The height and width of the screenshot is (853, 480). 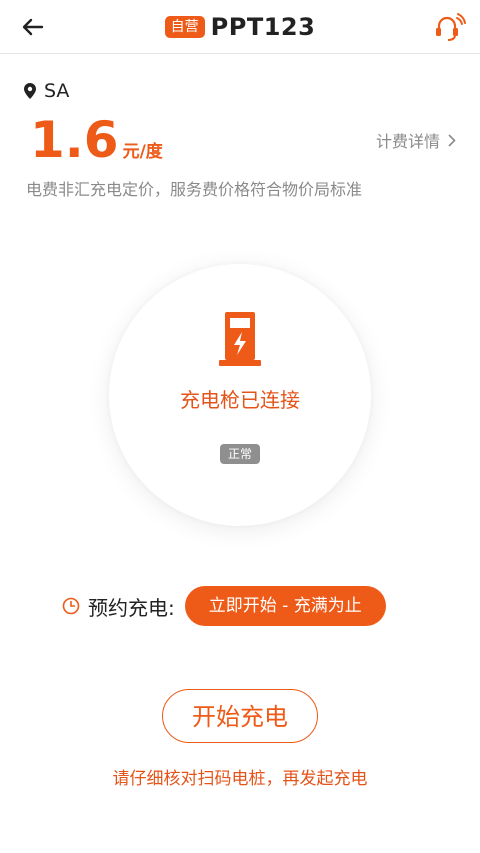 What do you see at coordinates (184, 27) in the screenshot?
I see `self-operated-badge: 自营` at bounding box center [184, 27].